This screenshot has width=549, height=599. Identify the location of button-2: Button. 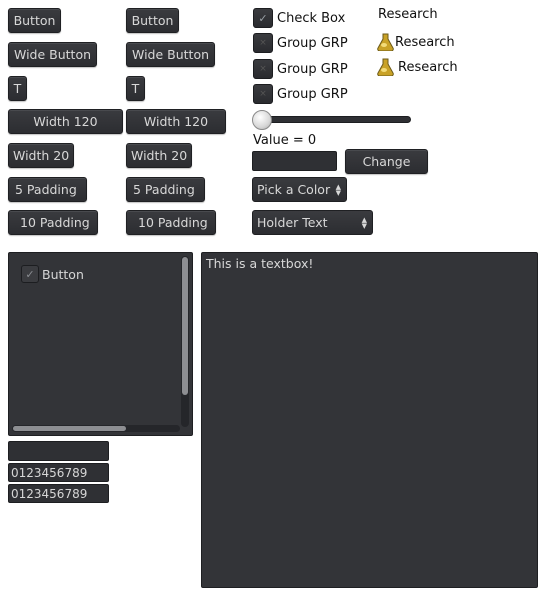
(152, 20).